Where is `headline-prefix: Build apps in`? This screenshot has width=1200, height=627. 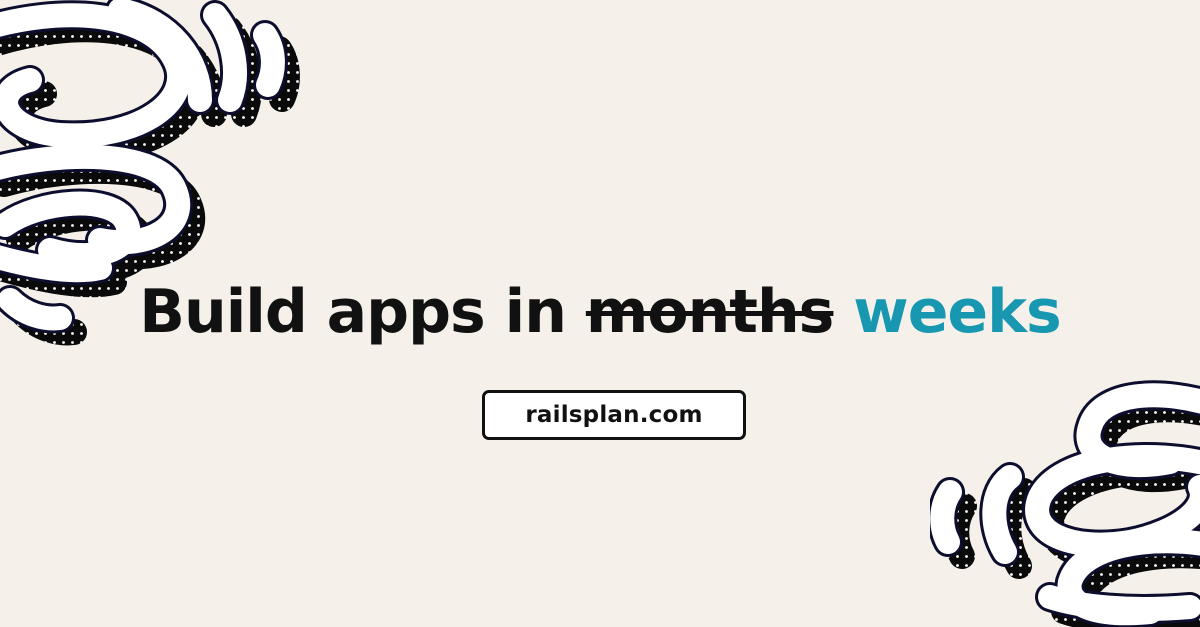
headline-prefix: Build apps in is located at coordinates (353, 312).